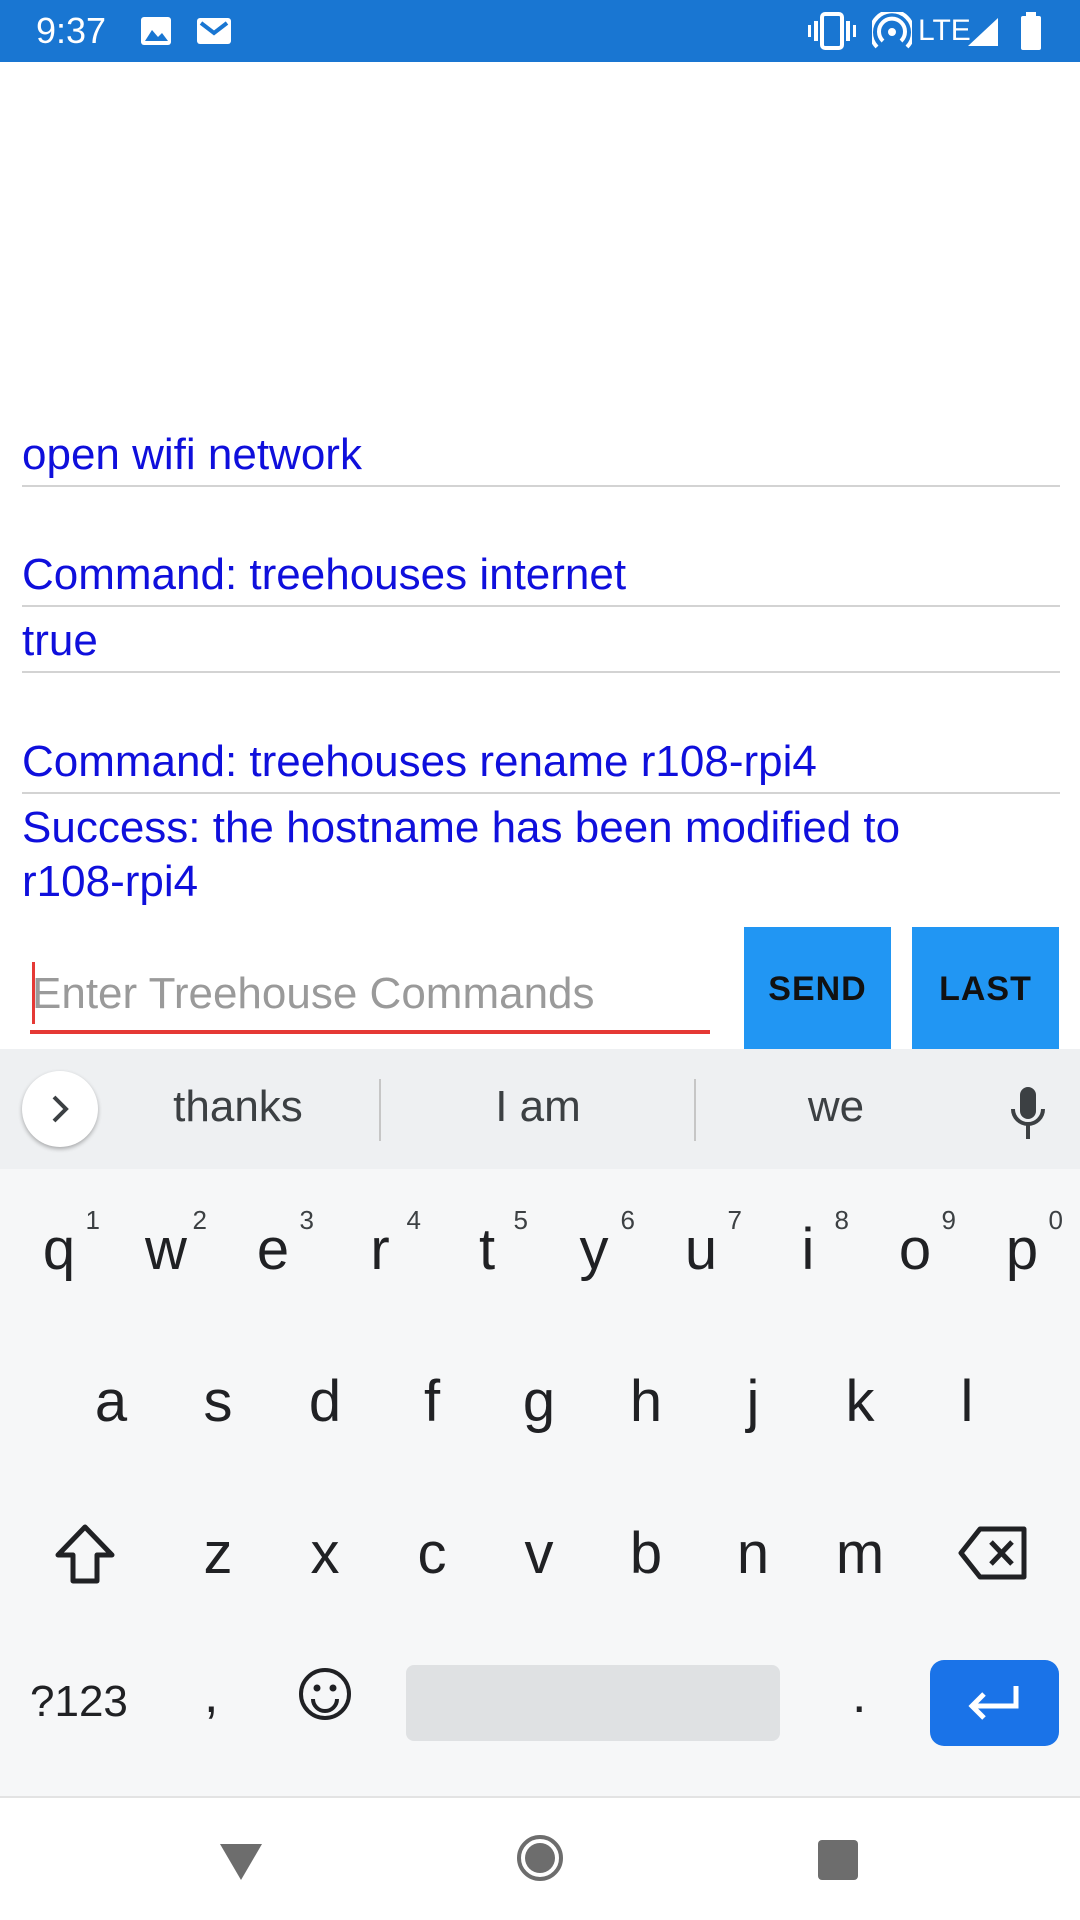 This screenshot has width=1080, height=1920. I want to click on last-button: LAST, so click(985, 989).